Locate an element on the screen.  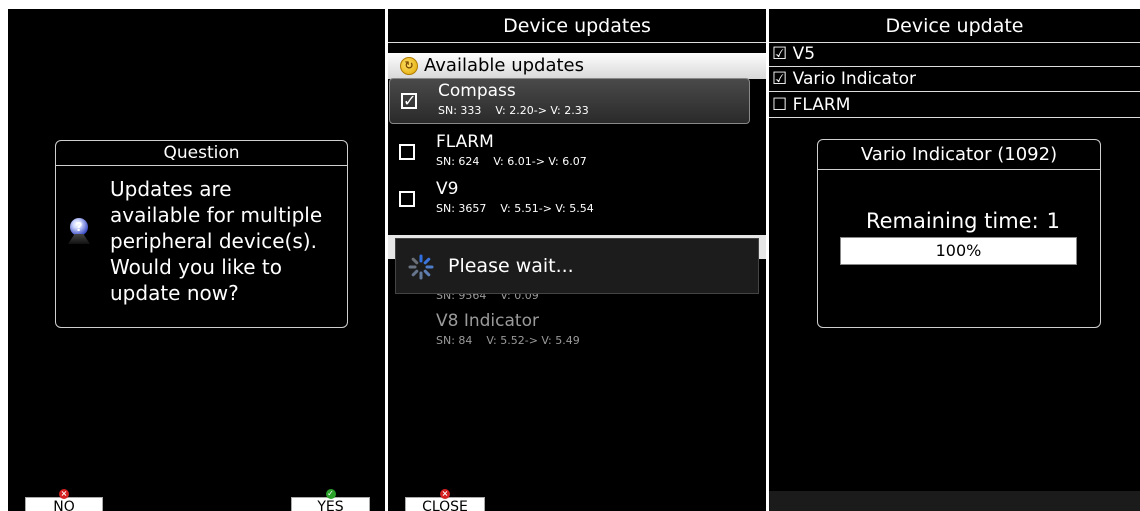
softkey-bar is located at coordinates (954, 501).